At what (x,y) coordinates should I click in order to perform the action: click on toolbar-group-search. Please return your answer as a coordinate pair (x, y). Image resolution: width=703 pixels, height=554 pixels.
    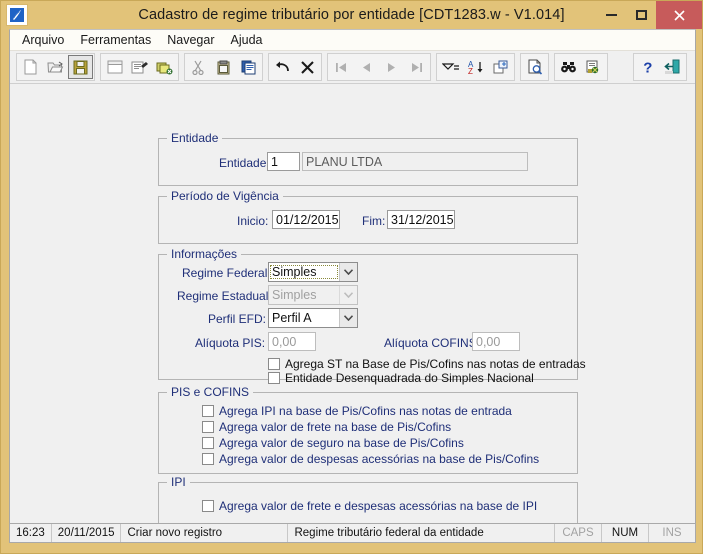
    Looking at the image, I should click on (581, 67).